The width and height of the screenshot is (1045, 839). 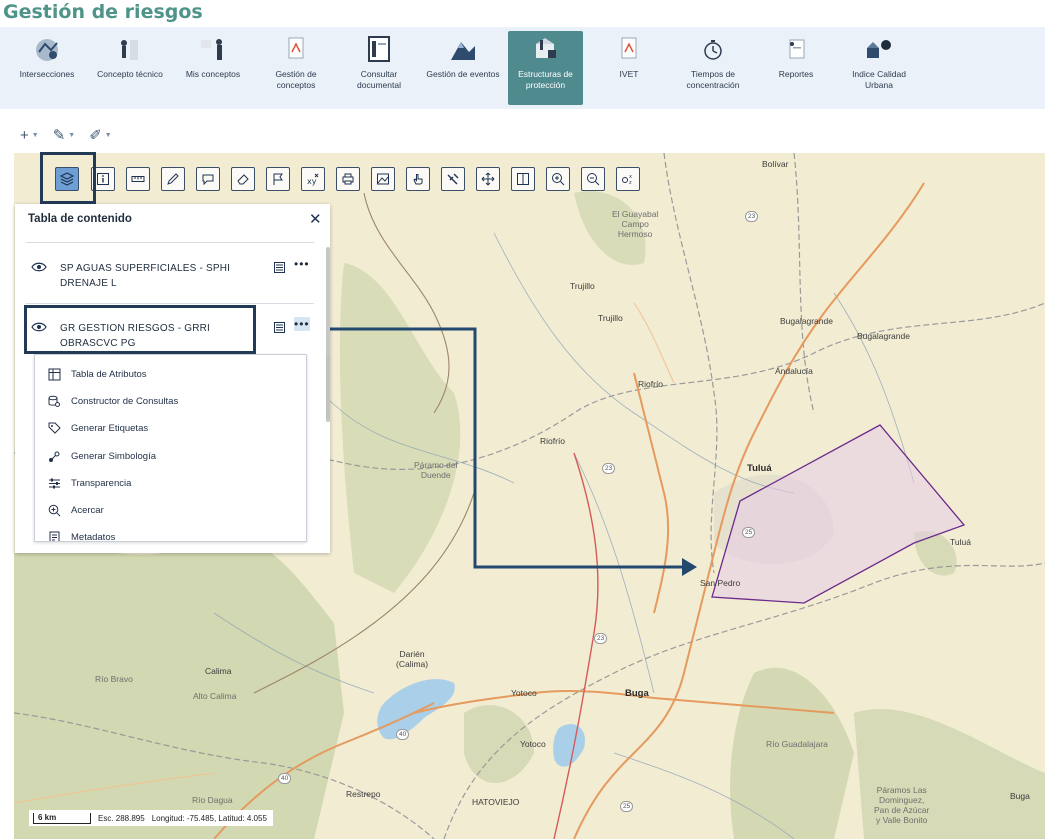 I want to click on module-tiempos-concentracion: Tiempos de concentración, so click(x=713, y=68).